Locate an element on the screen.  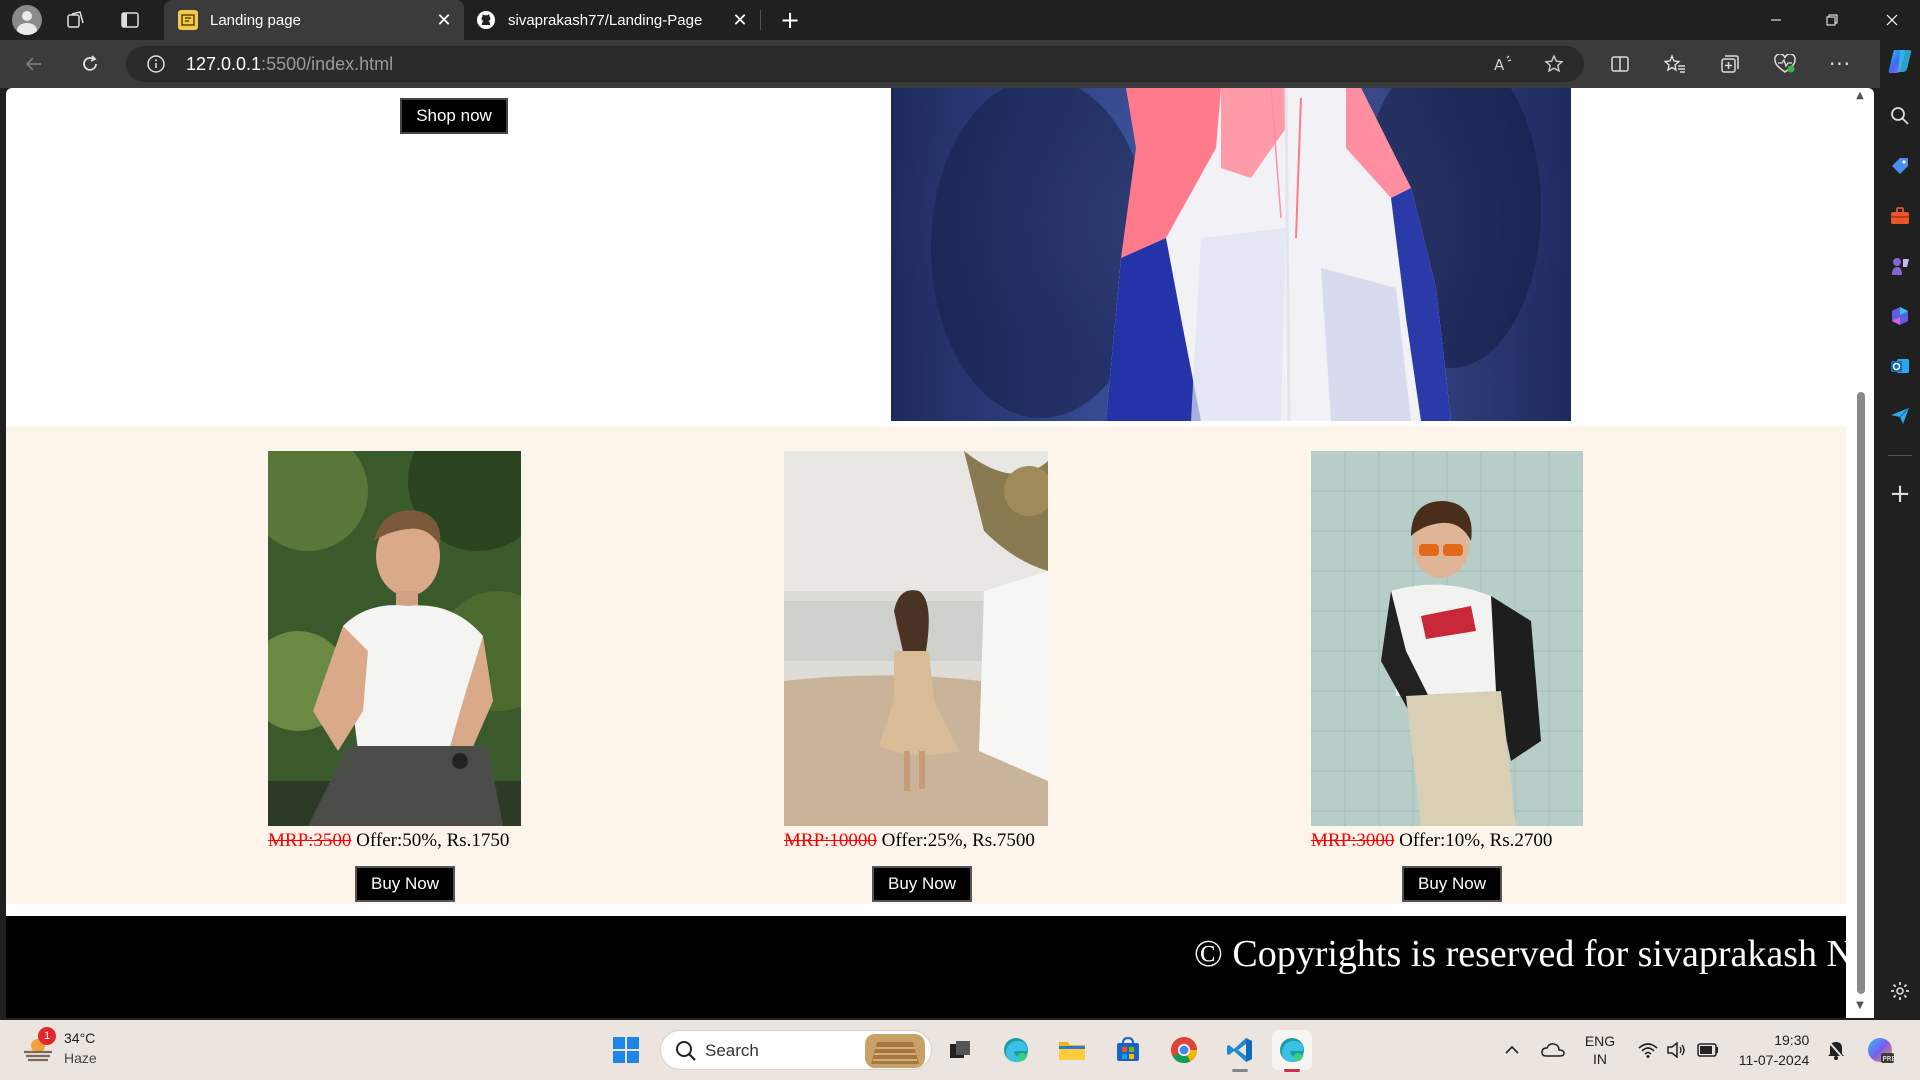
scroll-down-icon: ▼ is located at coordinates (1860, 1005).